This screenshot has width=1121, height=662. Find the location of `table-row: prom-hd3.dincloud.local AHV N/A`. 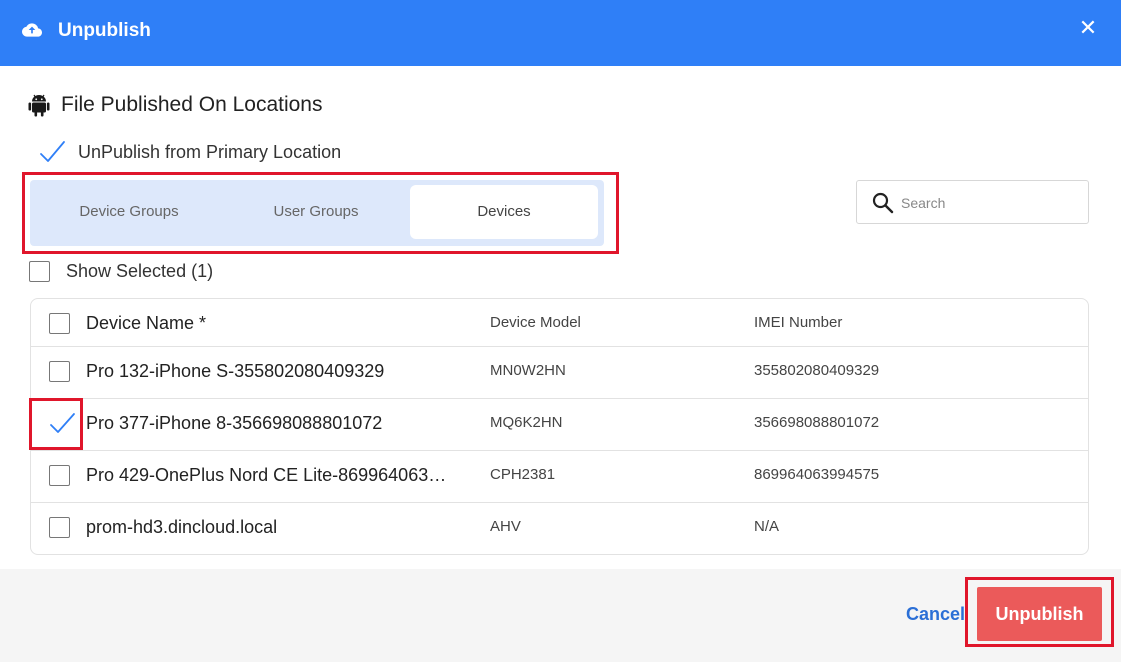

table-row: prom-hd3.dincloud.local AHV N/A is located at coordinates (559, 528).